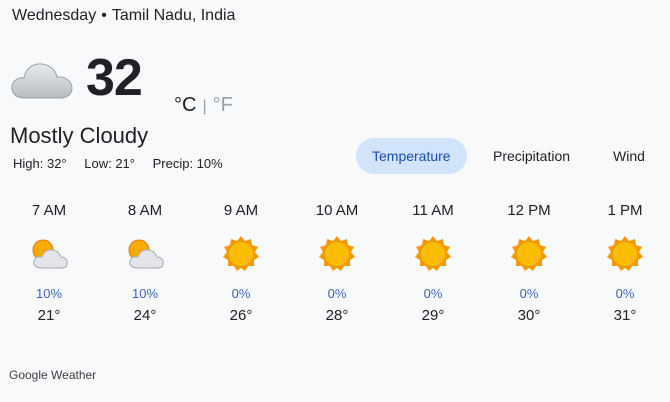 The image size is (670, 402). I want to click on high-temp: High: 32°, so click(40, 163).